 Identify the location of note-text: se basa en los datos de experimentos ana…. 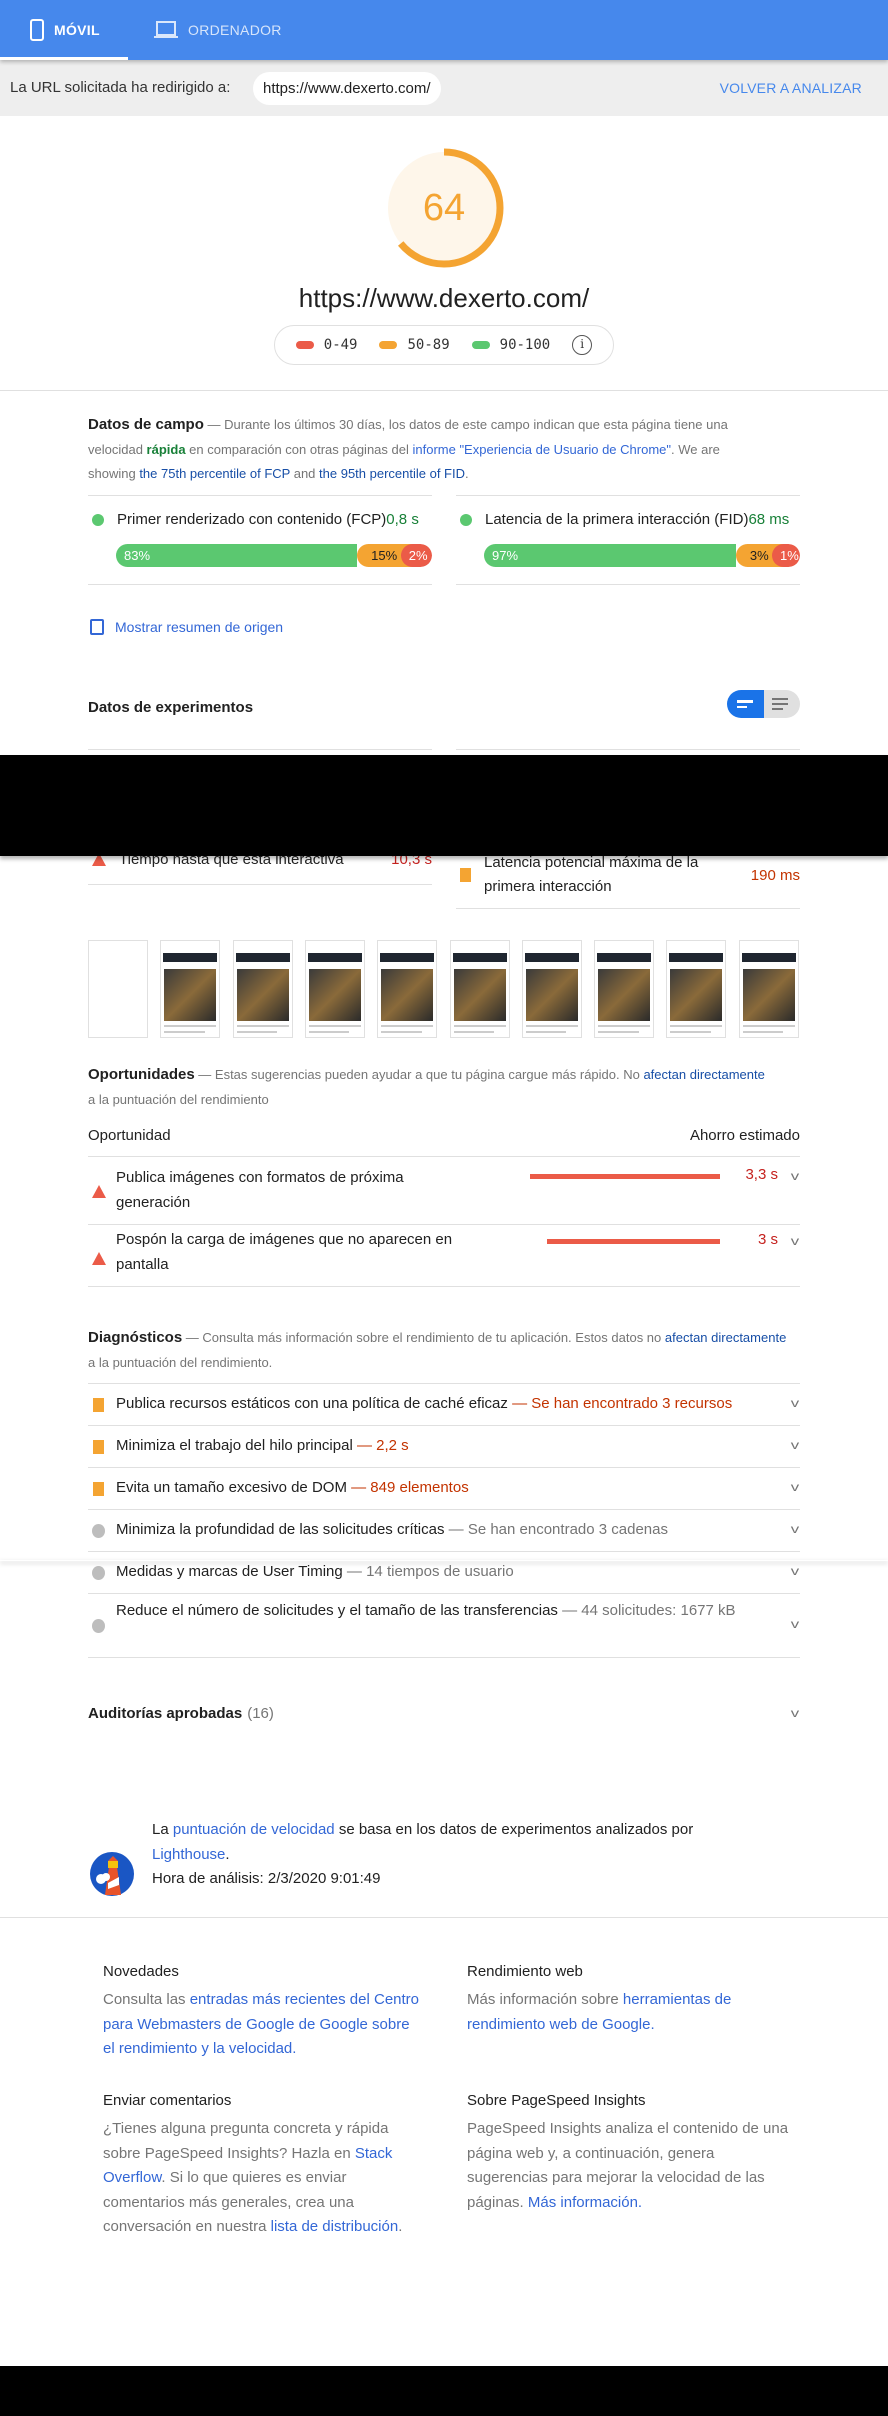
(514, 1829).